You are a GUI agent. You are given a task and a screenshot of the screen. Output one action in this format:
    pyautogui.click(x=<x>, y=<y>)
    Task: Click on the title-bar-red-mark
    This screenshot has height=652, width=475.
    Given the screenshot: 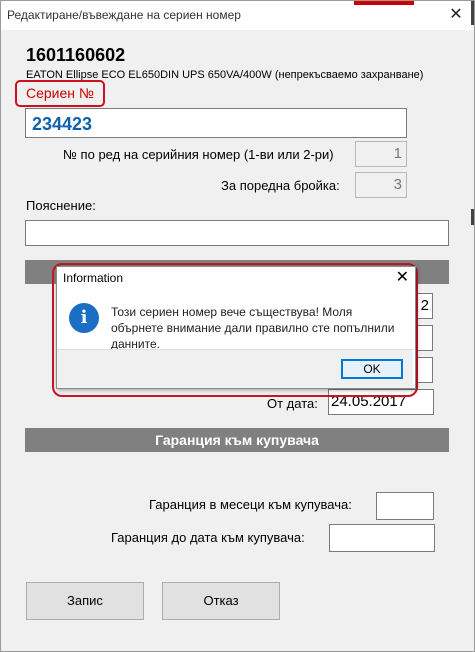 What is the action you would take?
    pyautogui.click(x=384, y=3)
    